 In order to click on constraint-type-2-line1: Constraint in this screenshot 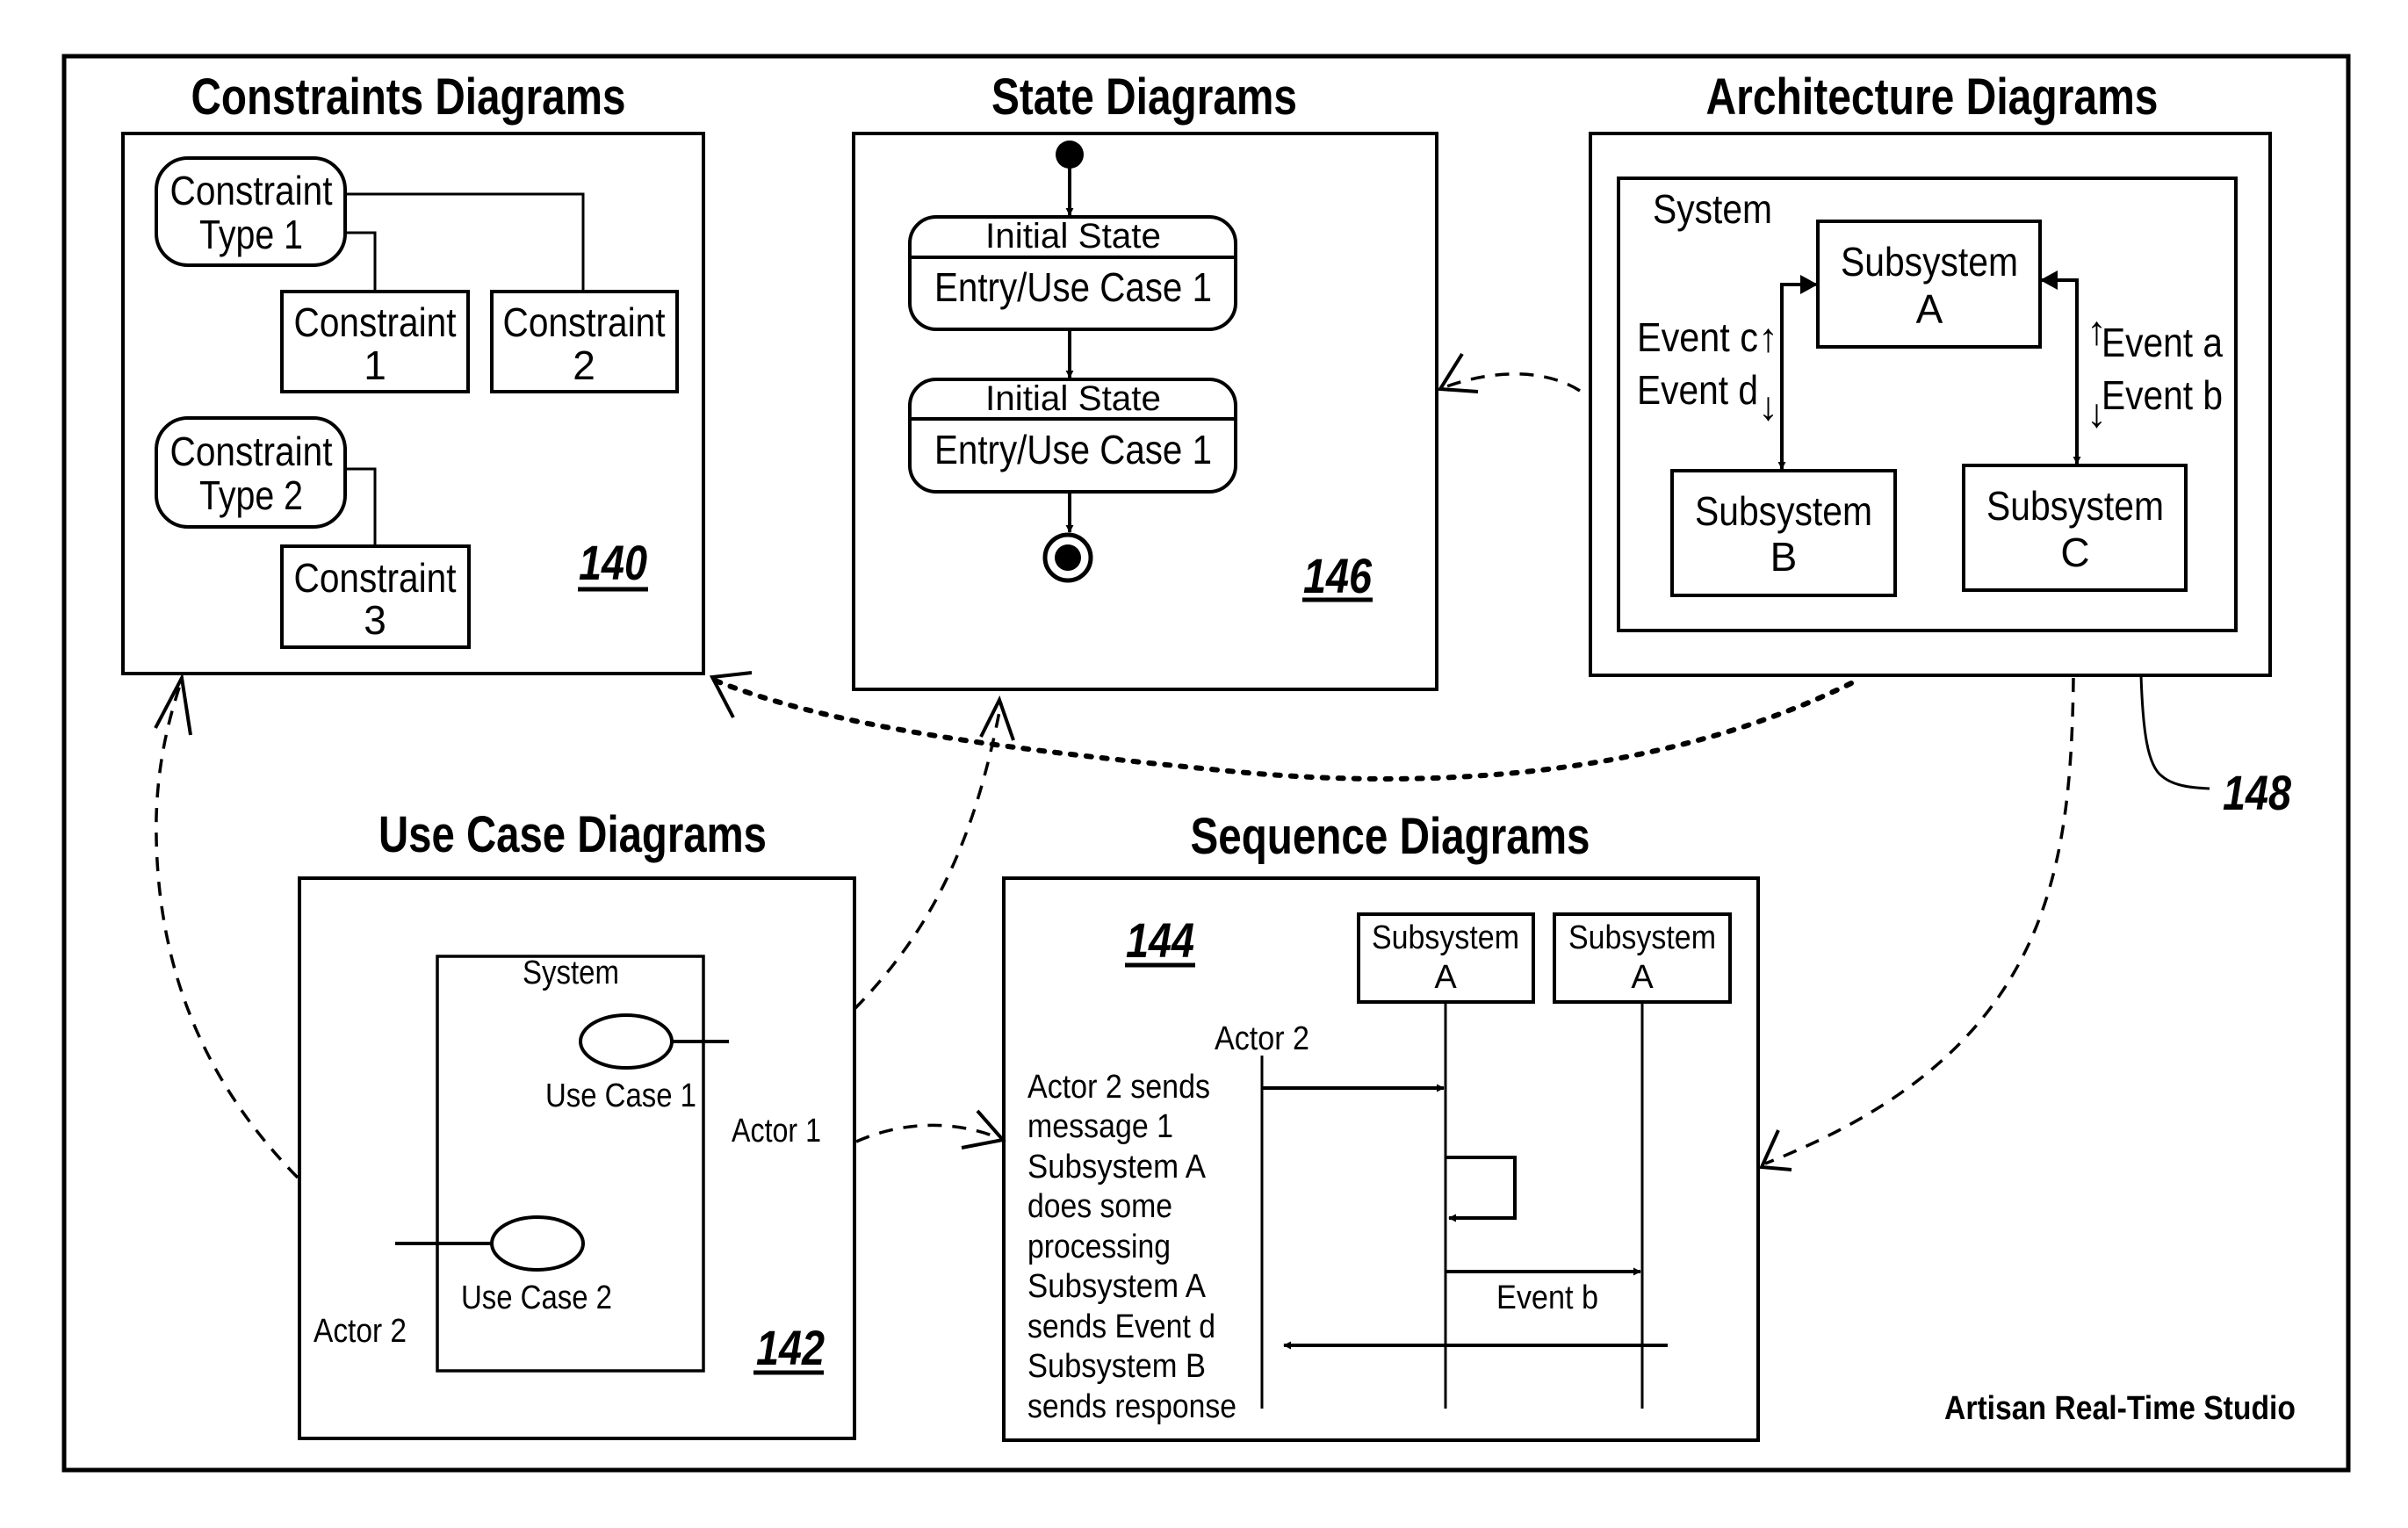, I will do `click(251, 451)`.